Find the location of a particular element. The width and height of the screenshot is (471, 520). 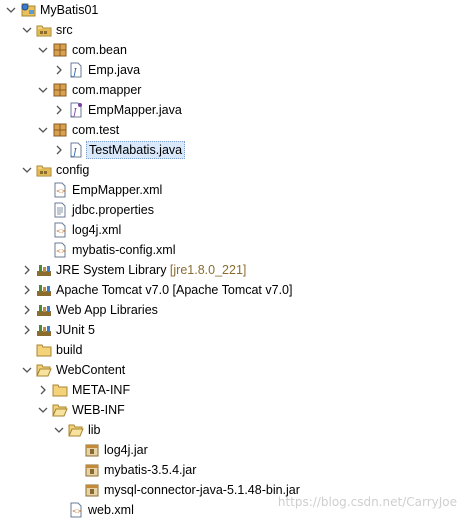

tree-item-library-jre: JRE System Library [jre1.8.0_221] is located at coordinates (235, 270).